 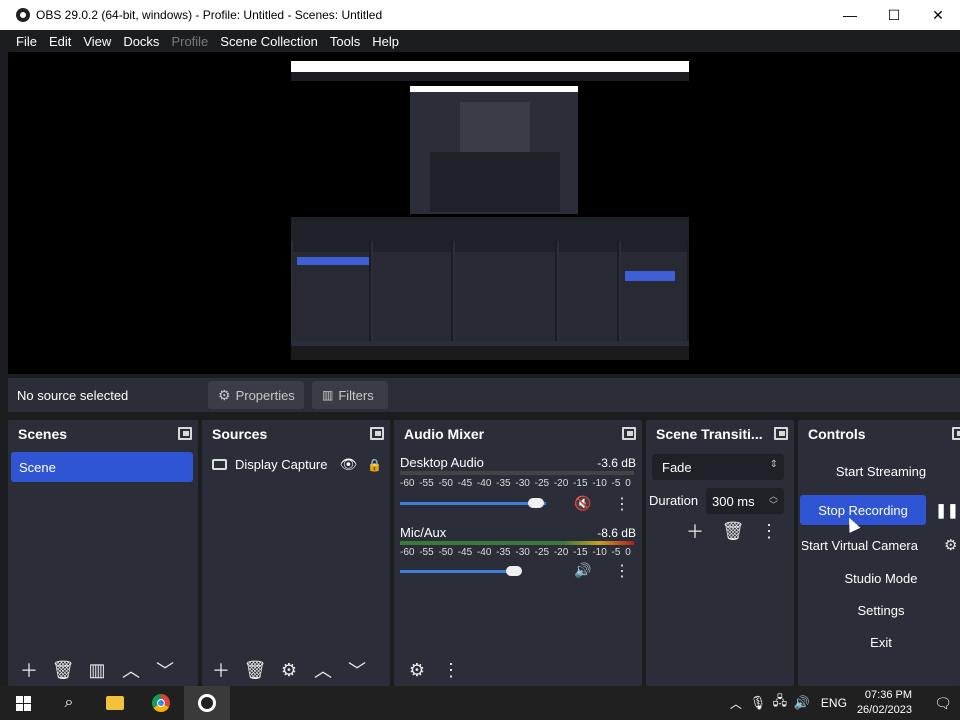 I want to click on lock-icon: 🔒, so click(x=374, y=465).